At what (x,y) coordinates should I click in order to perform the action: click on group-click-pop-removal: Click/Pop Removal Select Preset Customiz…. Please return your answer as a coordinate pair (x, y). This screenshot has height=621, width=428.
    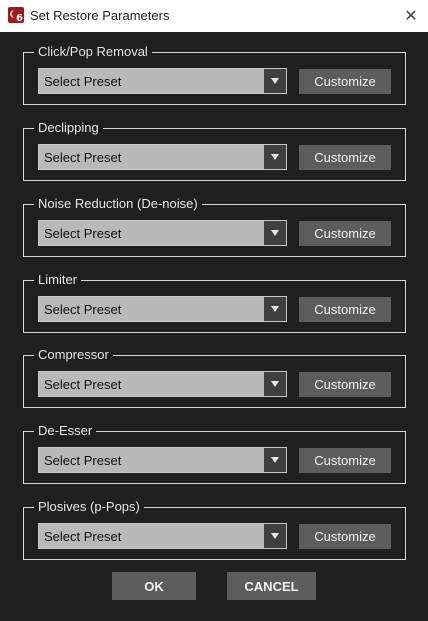
    Looking at the image, I should click on (214, 74).